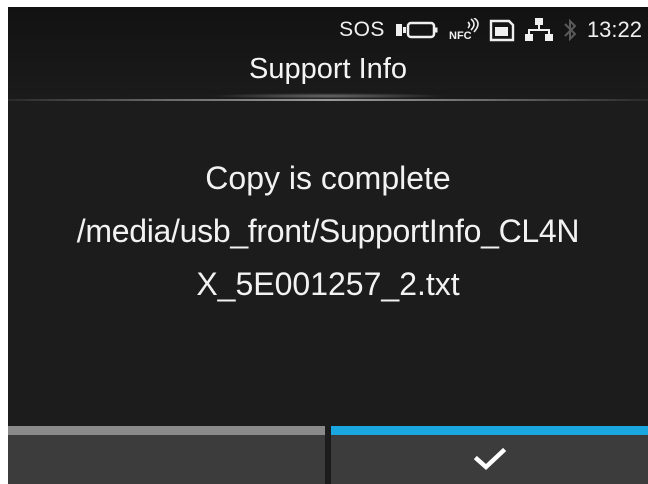  What do you see at coordinates (328, 69) in the screenshot?
I see `page-title: Support Info` at bounding box center [328, 69].